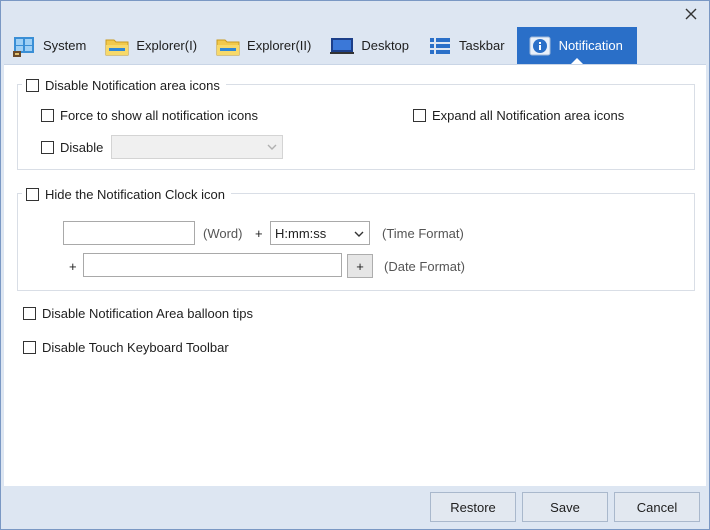  Describe the element at coordinates (385, 45) in the screenshot. I see `tab-label: Desktop` at that location.